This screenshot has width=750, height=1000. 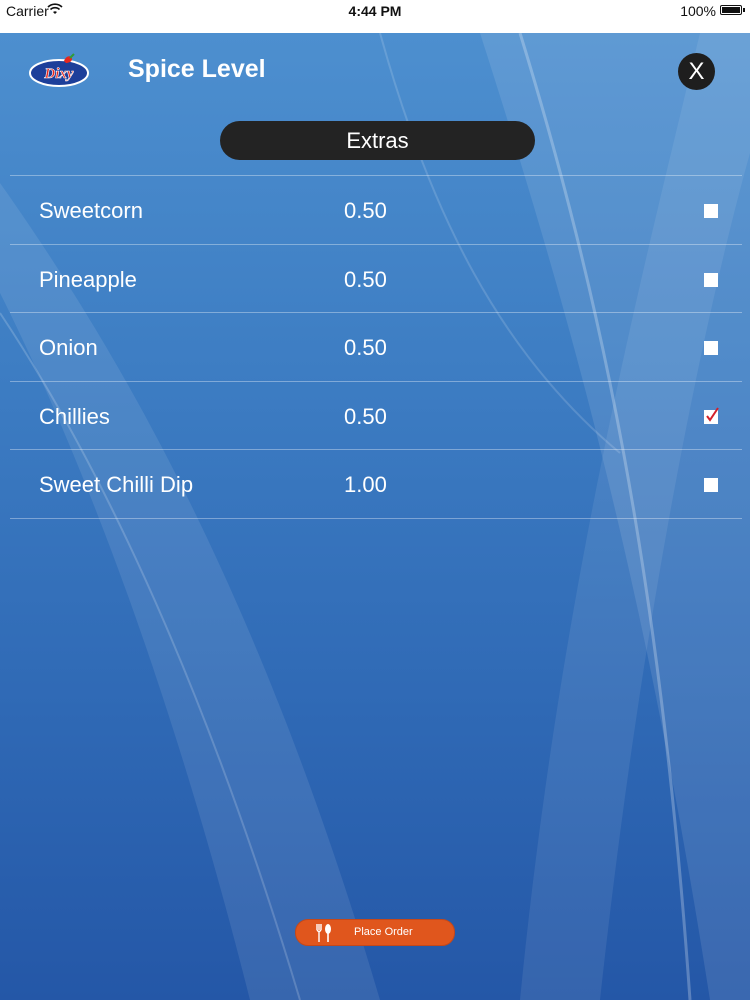 I want to click on place-order-button: Place Order, so click(x=375, y=932).